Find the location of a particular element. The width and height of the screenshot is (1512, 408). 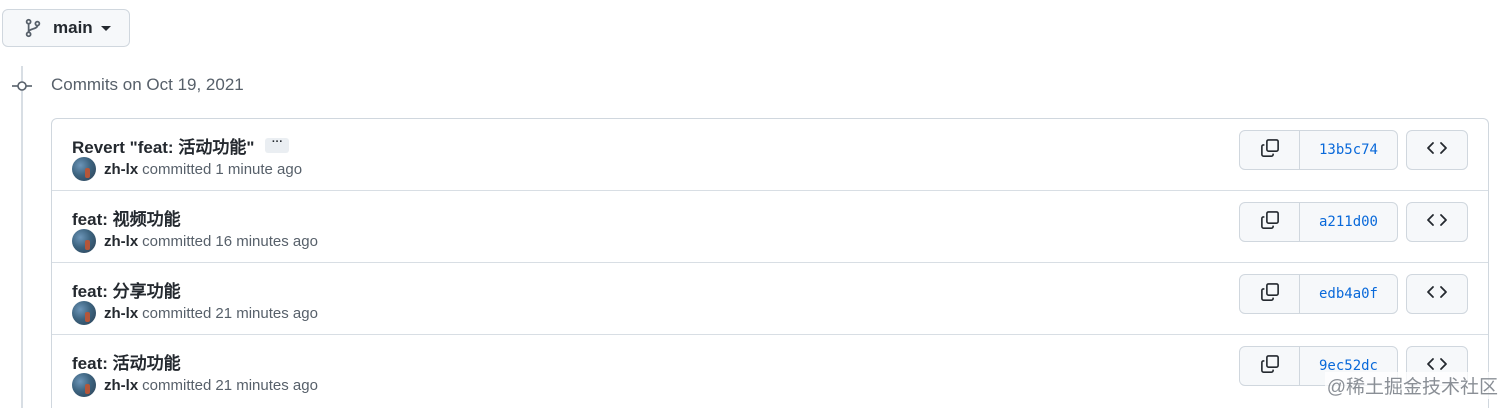

git-commit-icon is located at coordinates (22, 86).